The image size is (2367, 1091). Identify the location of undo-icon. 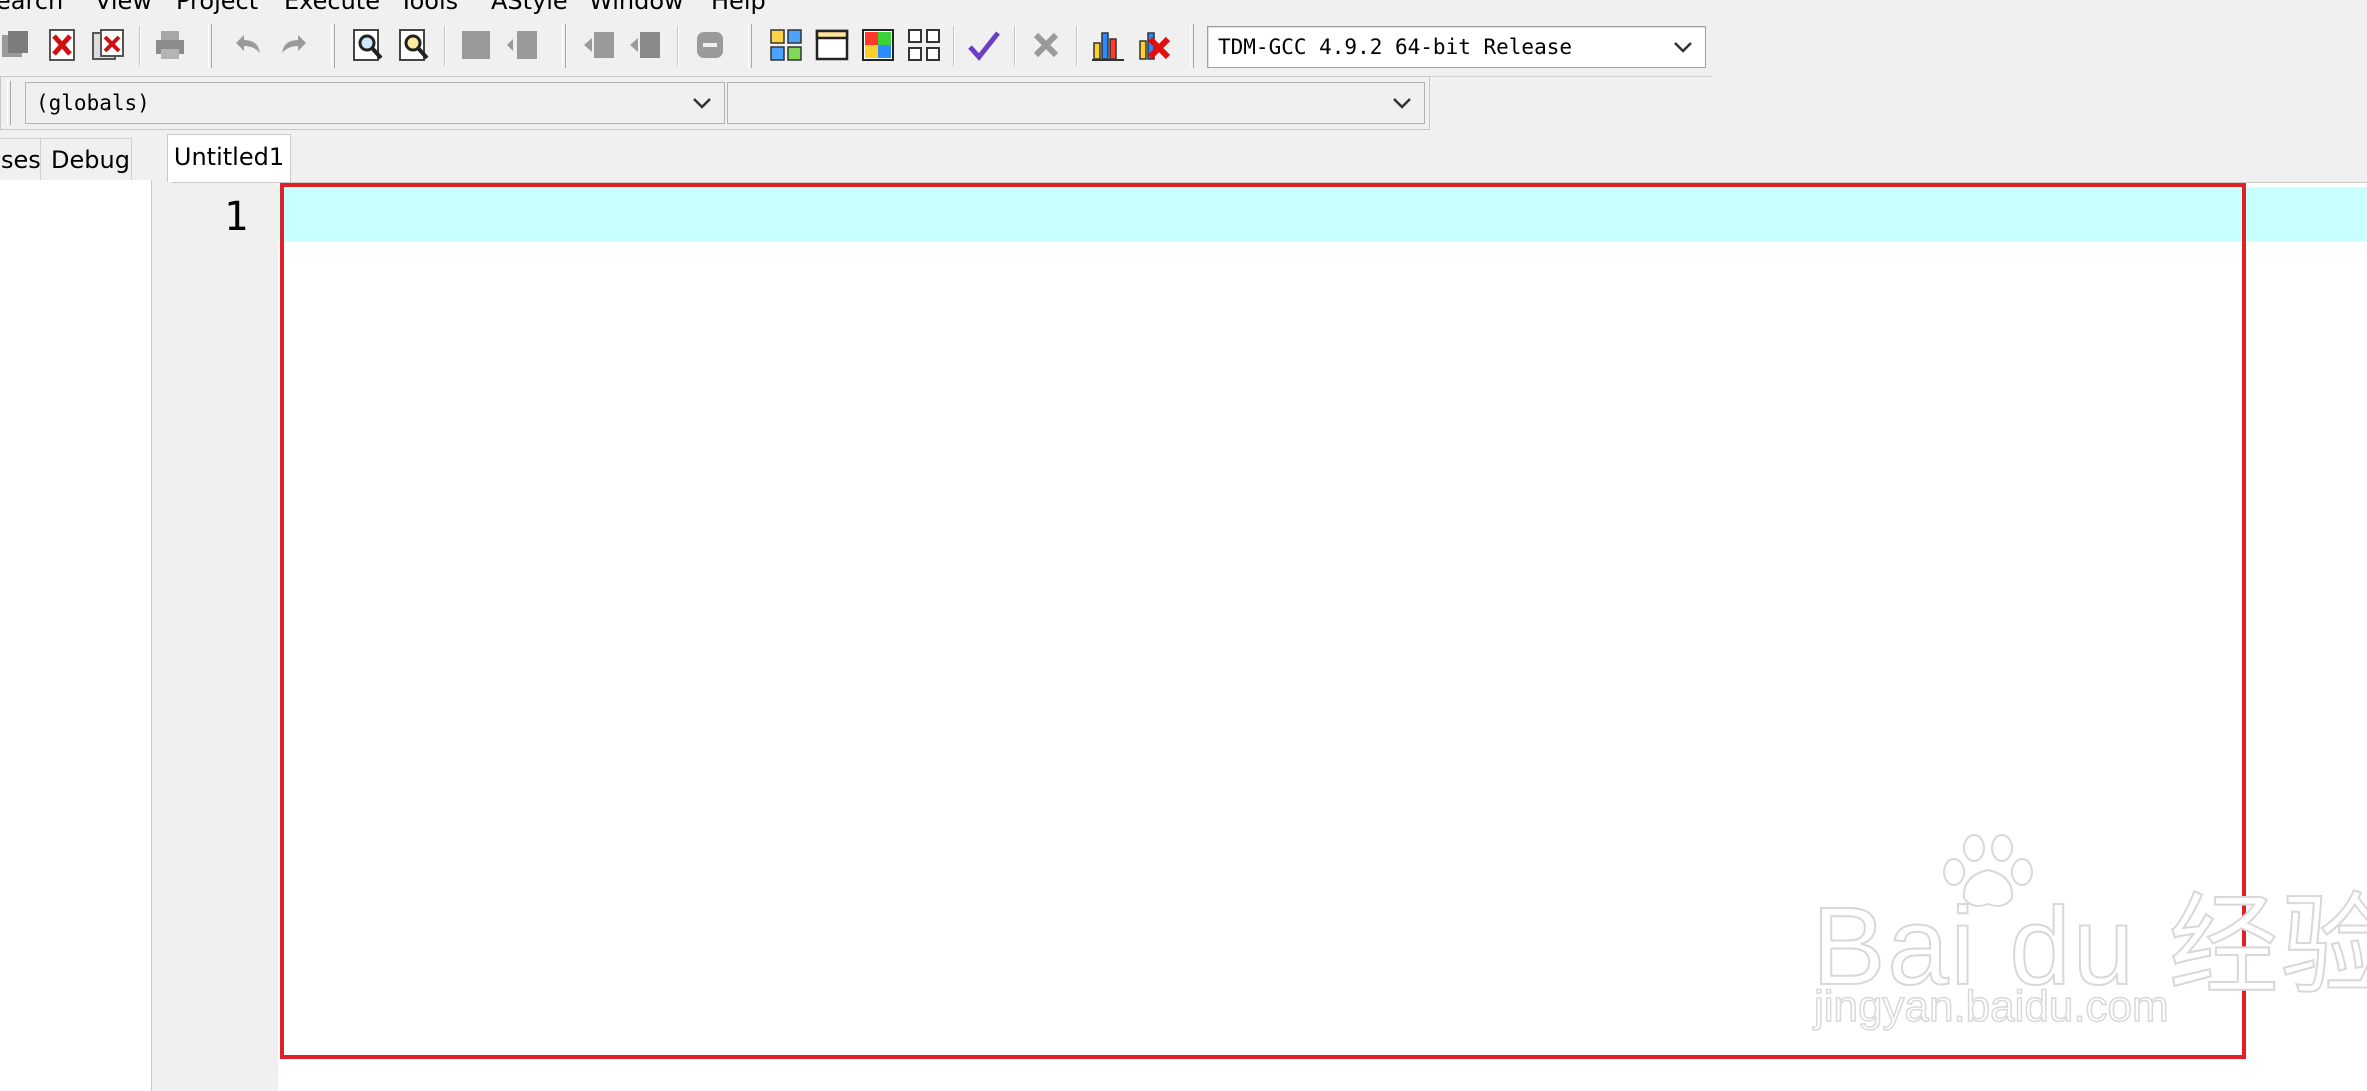
(248, 44).